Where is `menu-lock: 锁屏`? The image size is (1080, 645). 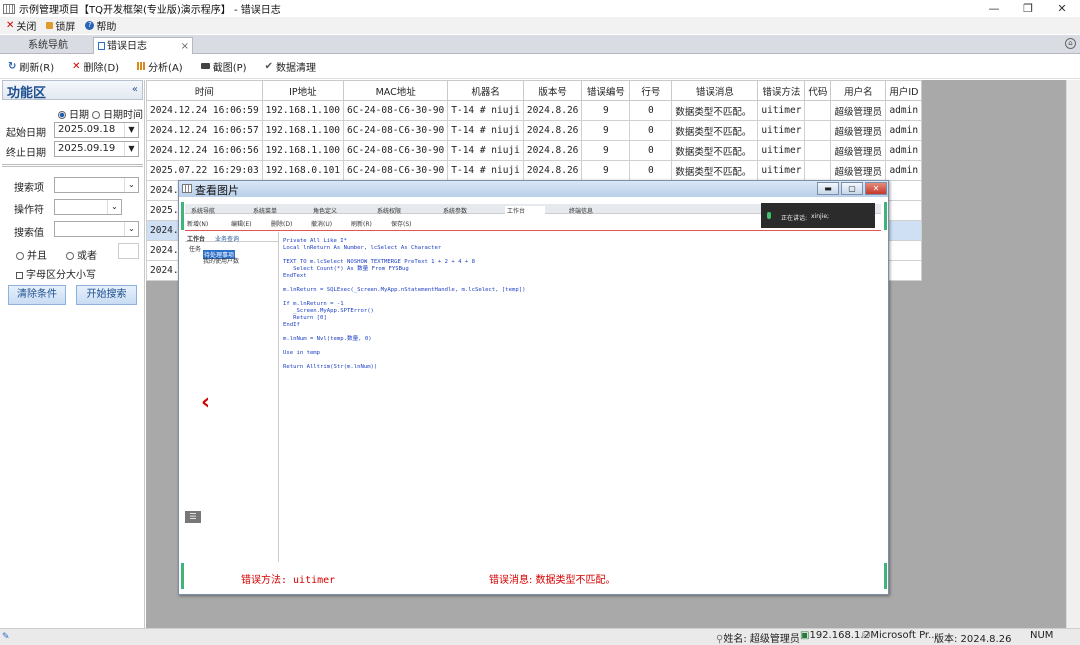 menu-lock: 锁屏 is located at coordinates (60, 25).